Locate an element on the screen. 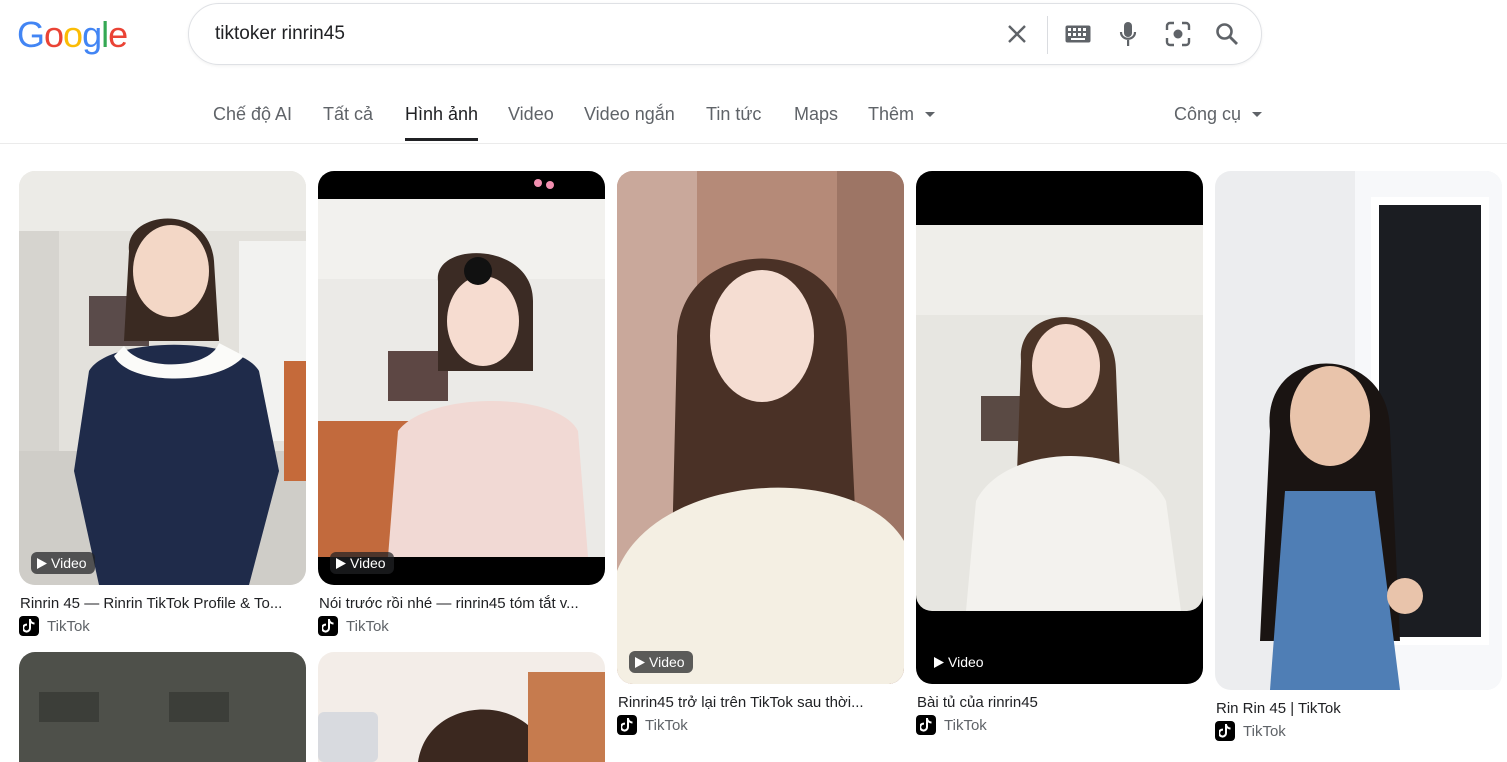  tab-ai-mode: Chế độ AI is located at coordinates (252, 114).